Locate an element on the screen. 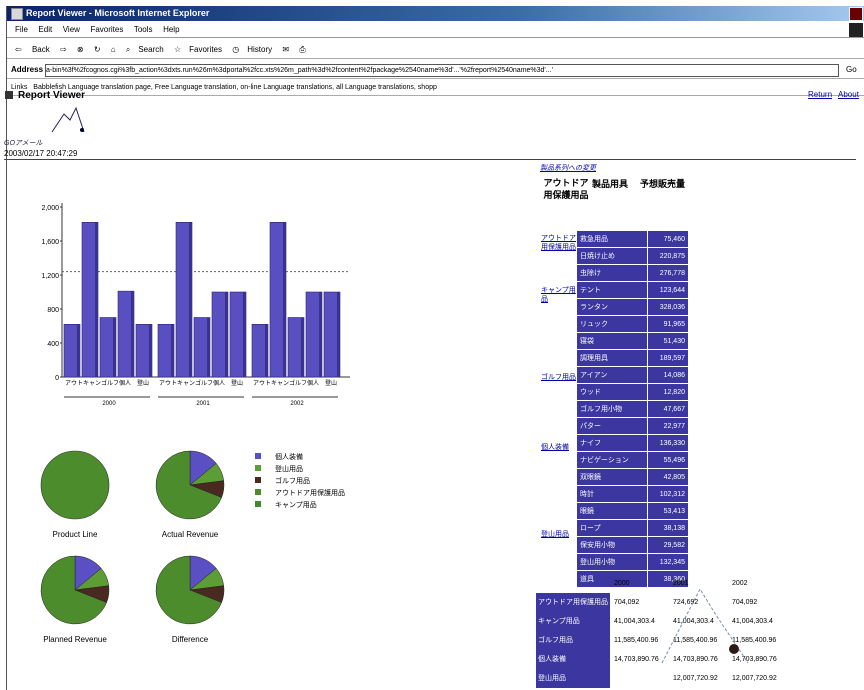 This screenshot has width=864, height=690. throbber-icon is located at coordinates (856, 30).